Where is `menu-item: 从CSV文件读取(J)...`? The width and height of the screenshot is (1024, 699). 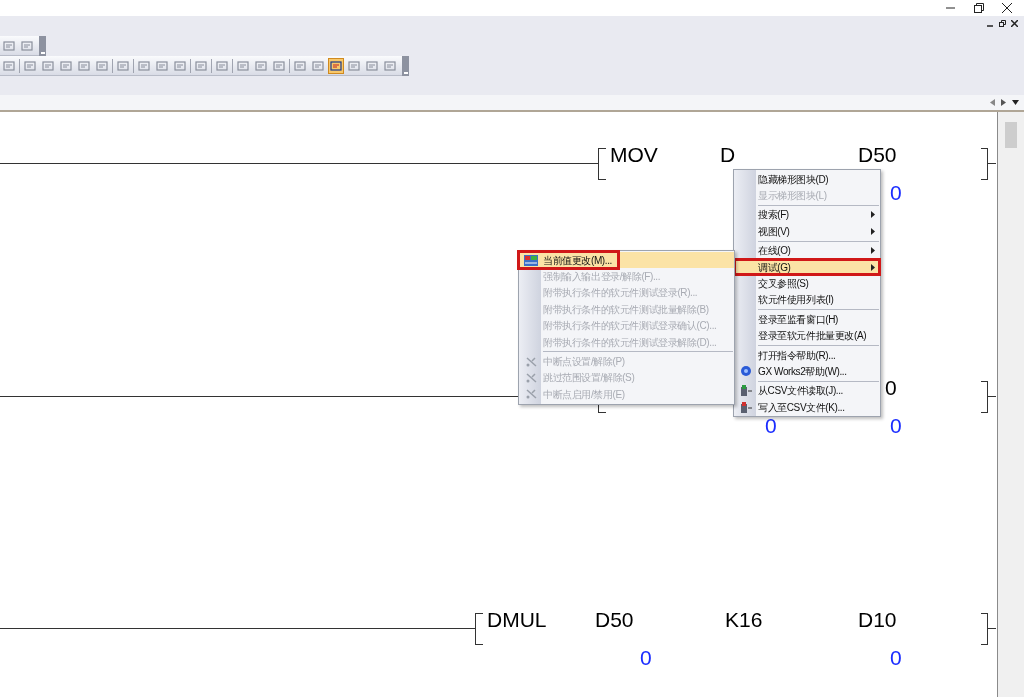 menu-item: 从CSV文件读取(J)... is located at coordinates (807, 391).